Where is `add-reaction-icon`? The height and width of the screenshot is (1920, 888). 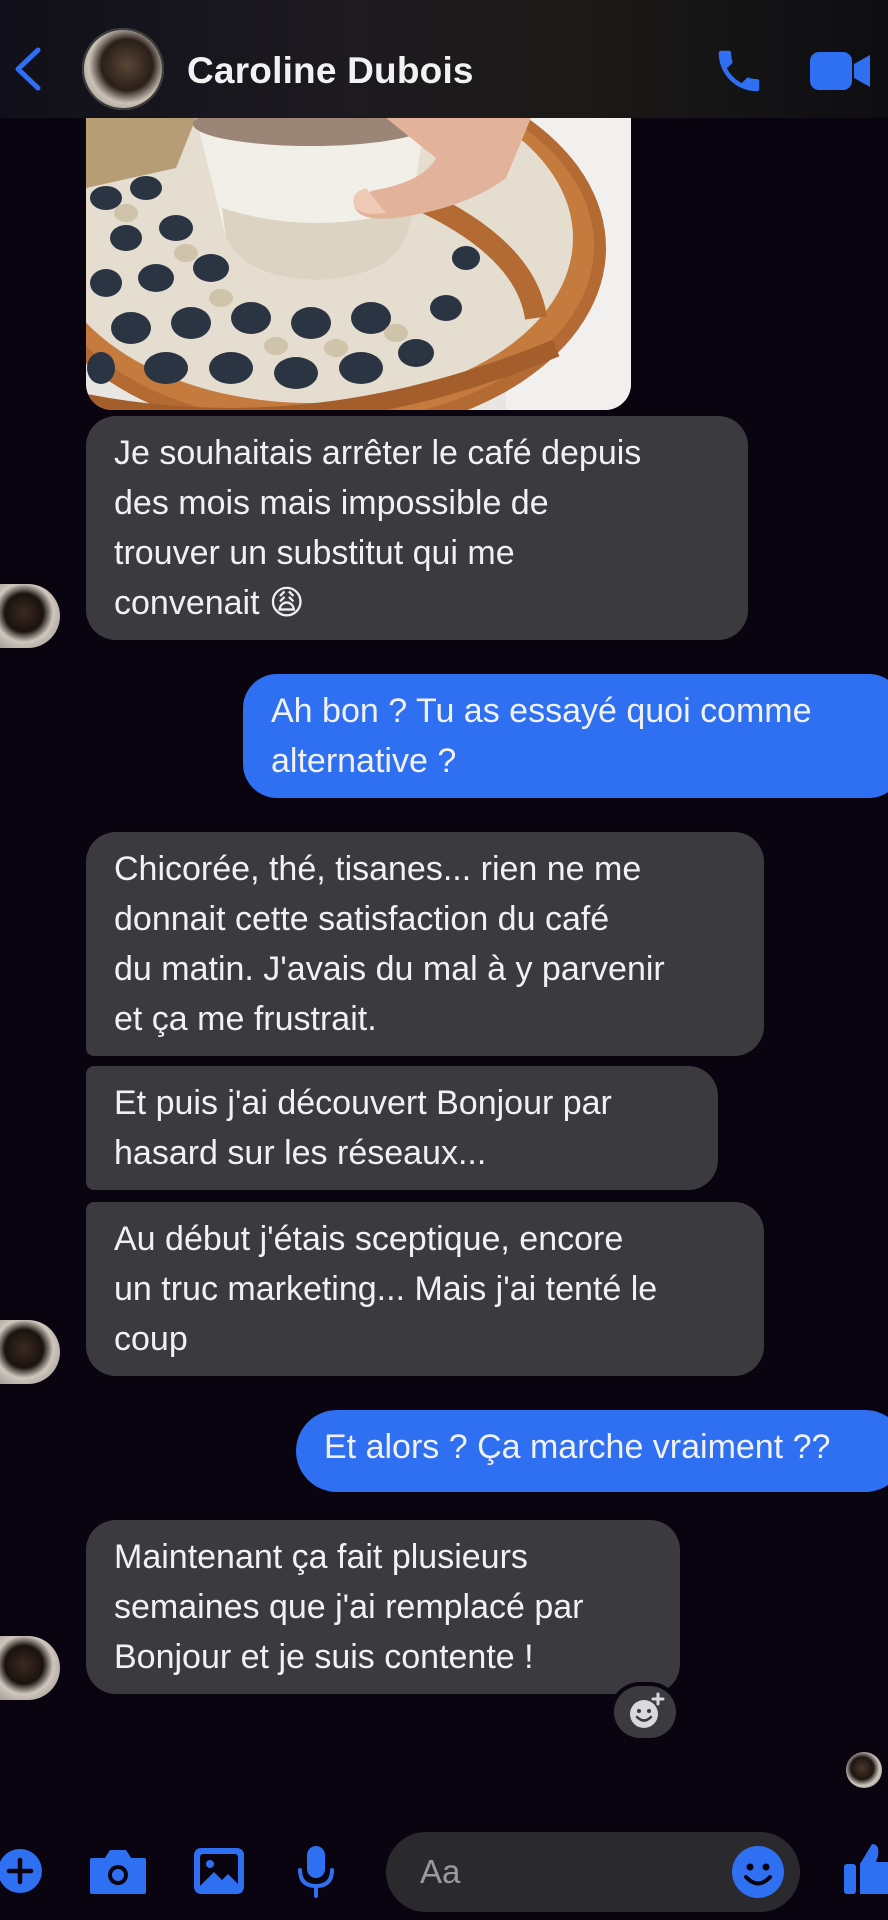 add-reaction-icon is located at coordinates (647, 1710).